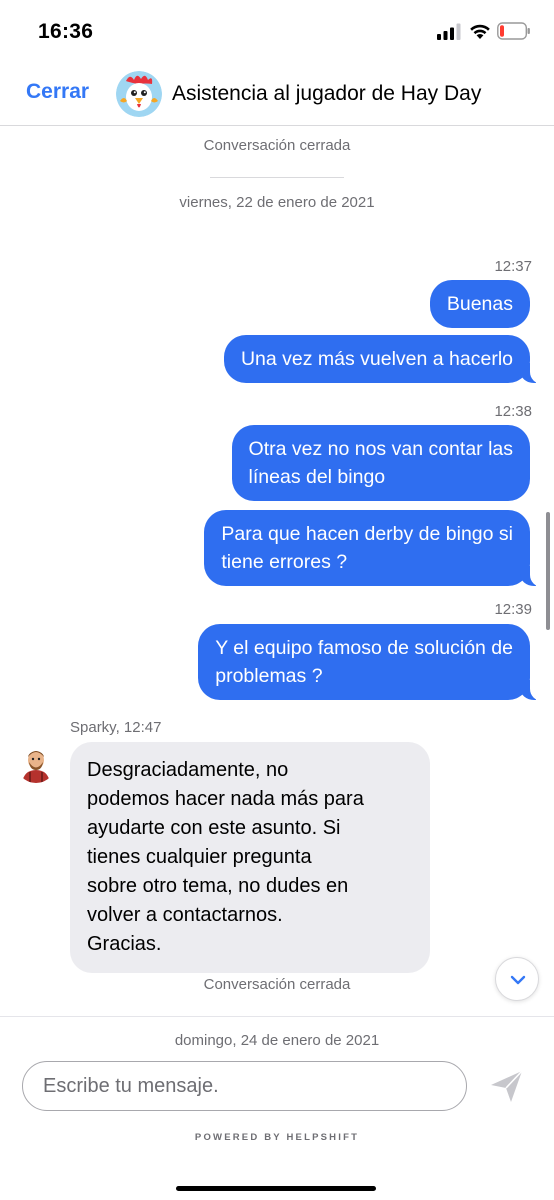 The height and width of the screenshot is (1200, 554). Describe the element at coordinates (507, 1086) in the screenshot. I see `send-paper-plane-icon` at that location.